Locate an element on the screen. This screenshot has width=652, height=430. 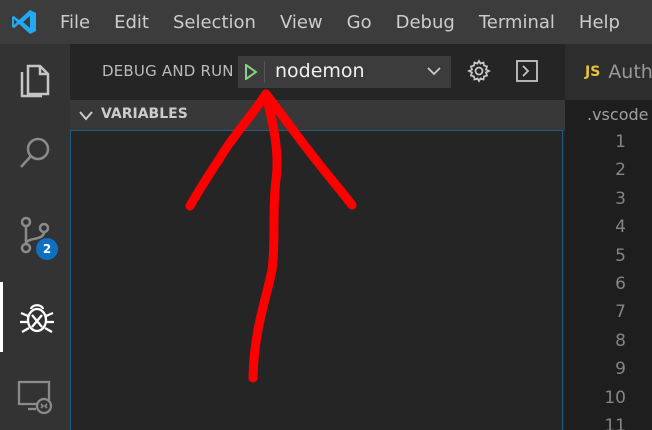
search-icon is located at coordinates (35, 153).